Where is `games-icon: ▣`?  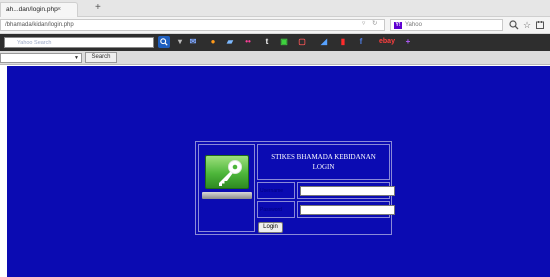
games-icon: ▣ is located at coordinates (284, 42).